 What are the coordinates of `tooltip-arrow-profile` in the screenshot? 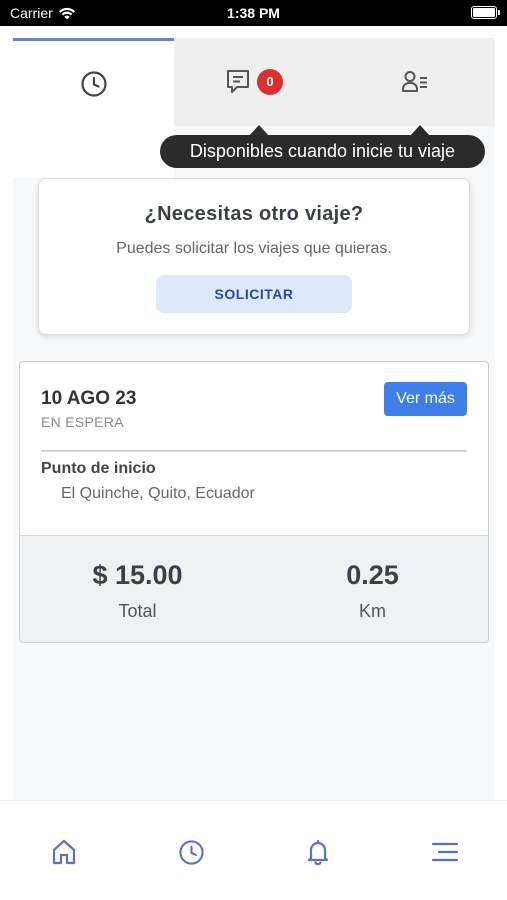 It's located at (420, 130).